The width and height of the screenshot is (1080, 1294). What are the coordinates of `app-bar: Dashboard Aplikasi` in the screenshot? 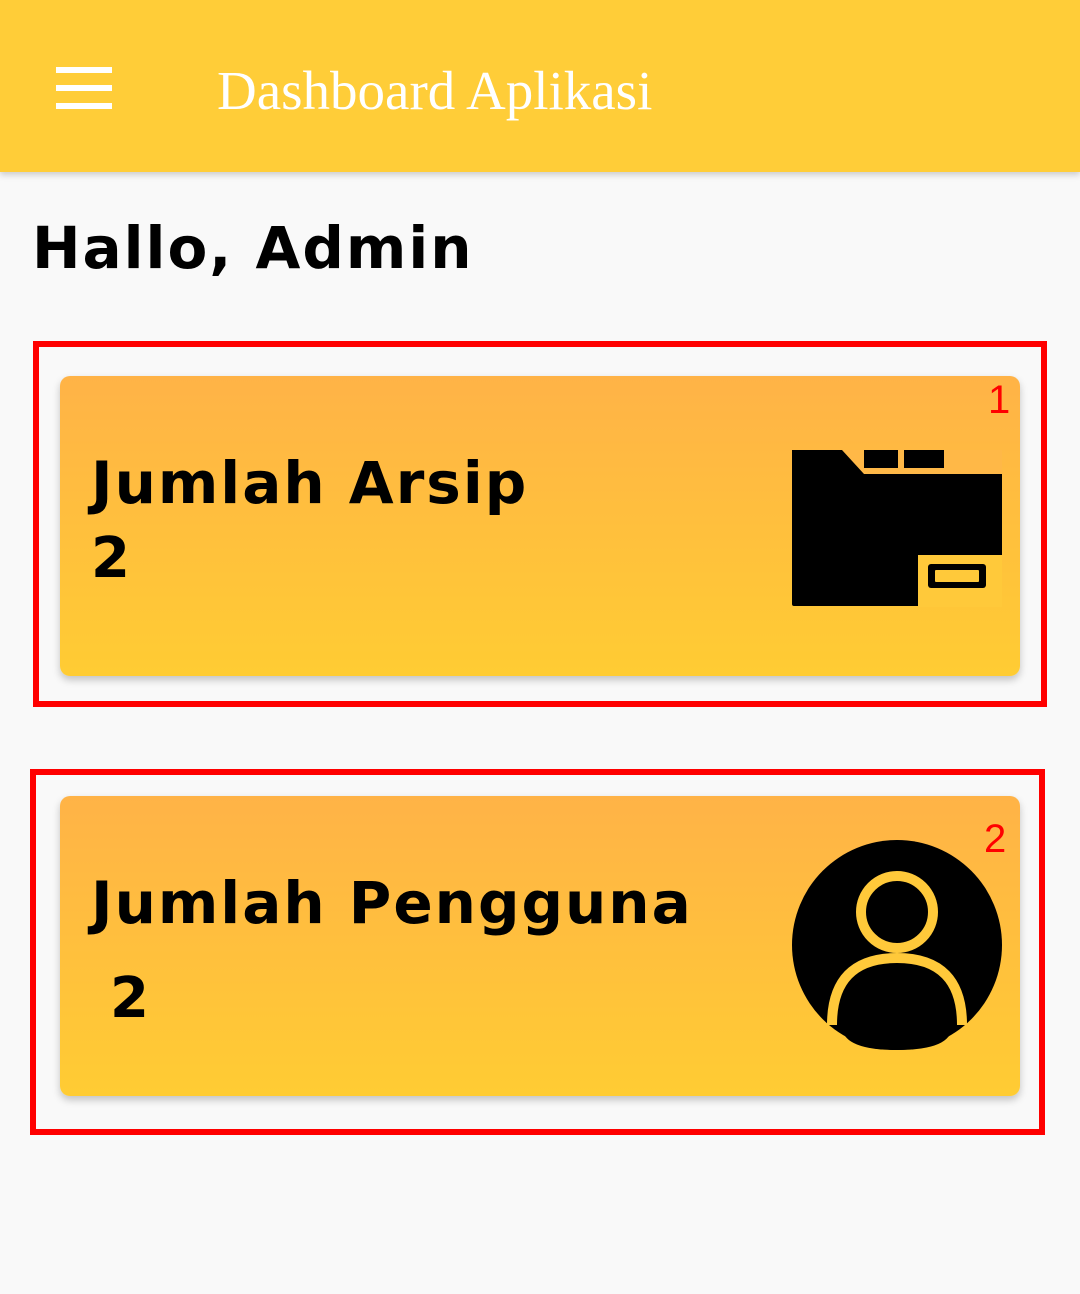 It's located at (540, 86).